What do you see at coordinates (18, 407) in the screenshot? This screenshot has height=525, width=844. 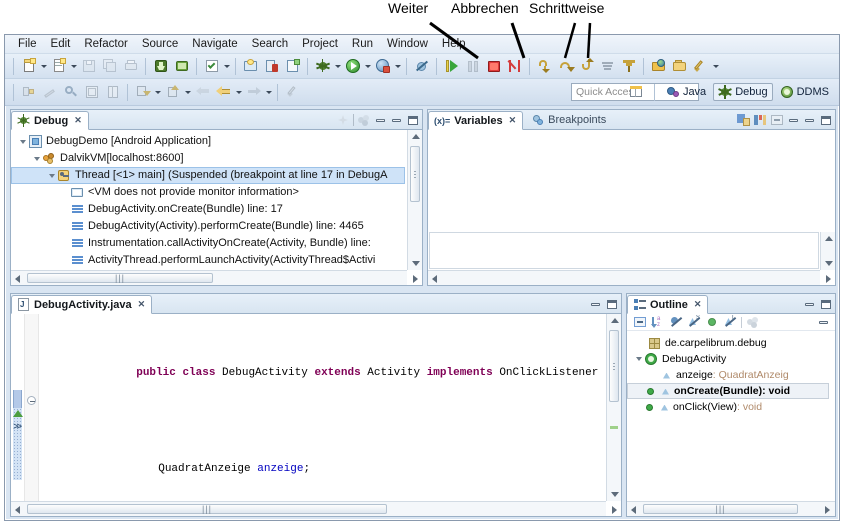 I see `editor-marker-gutter: ≫` at bounding box center [18, 407].